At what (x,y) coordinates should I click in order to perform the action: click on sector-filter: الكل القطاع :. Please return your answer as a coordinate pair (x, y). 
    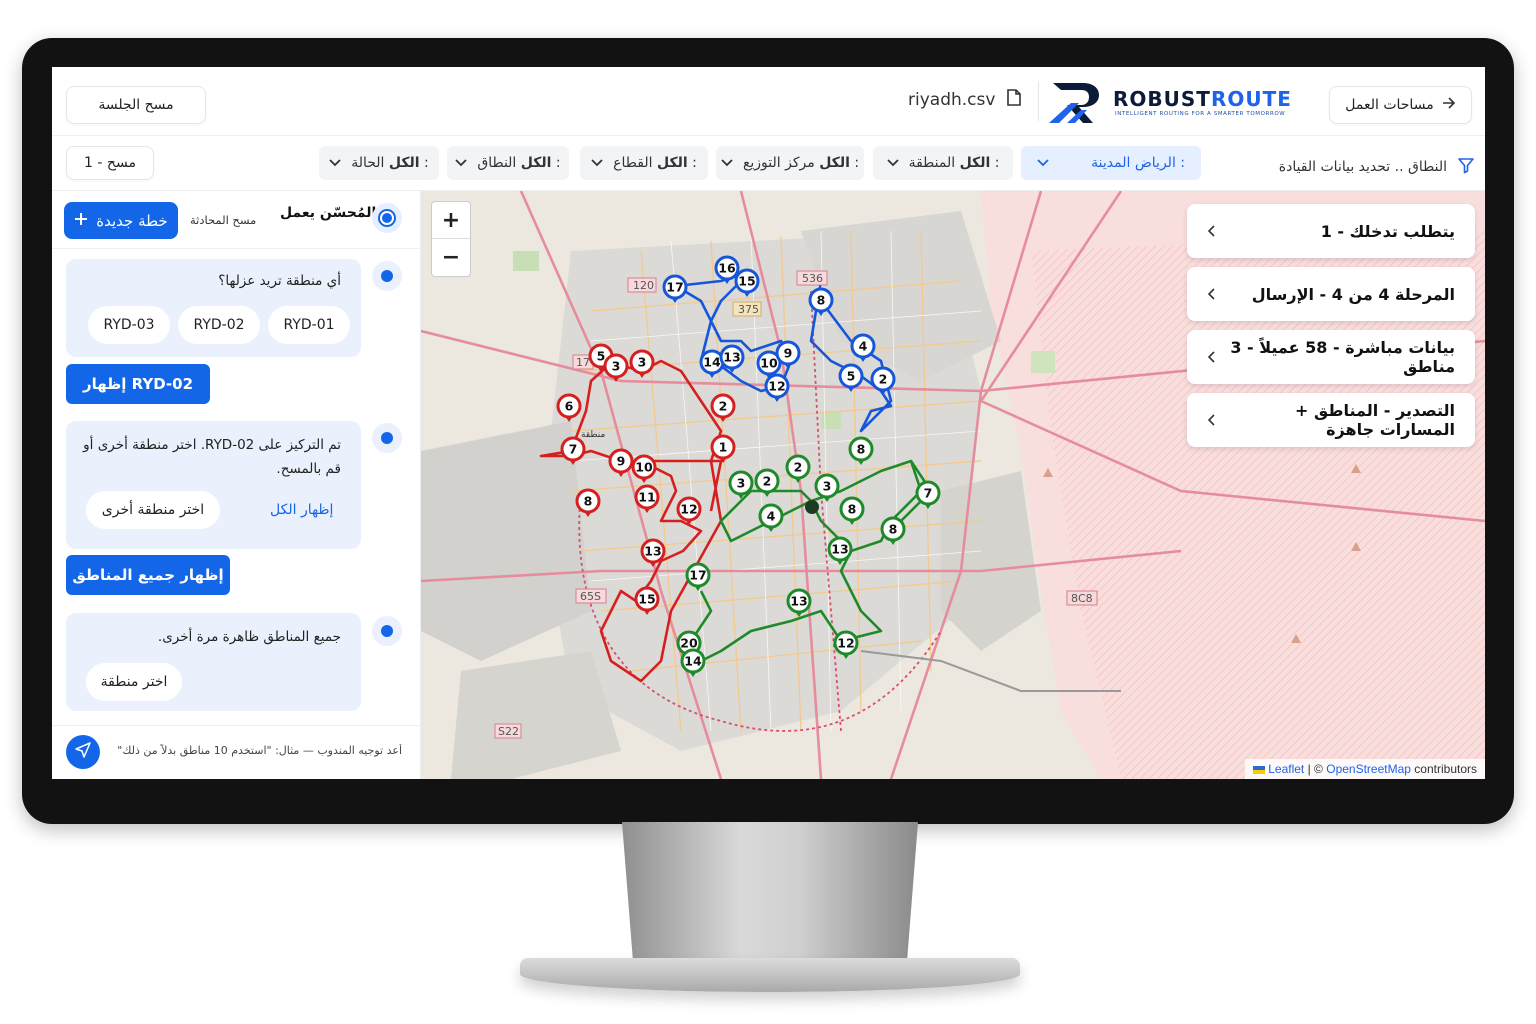
    Looking at the image, I should click on (644, 163).